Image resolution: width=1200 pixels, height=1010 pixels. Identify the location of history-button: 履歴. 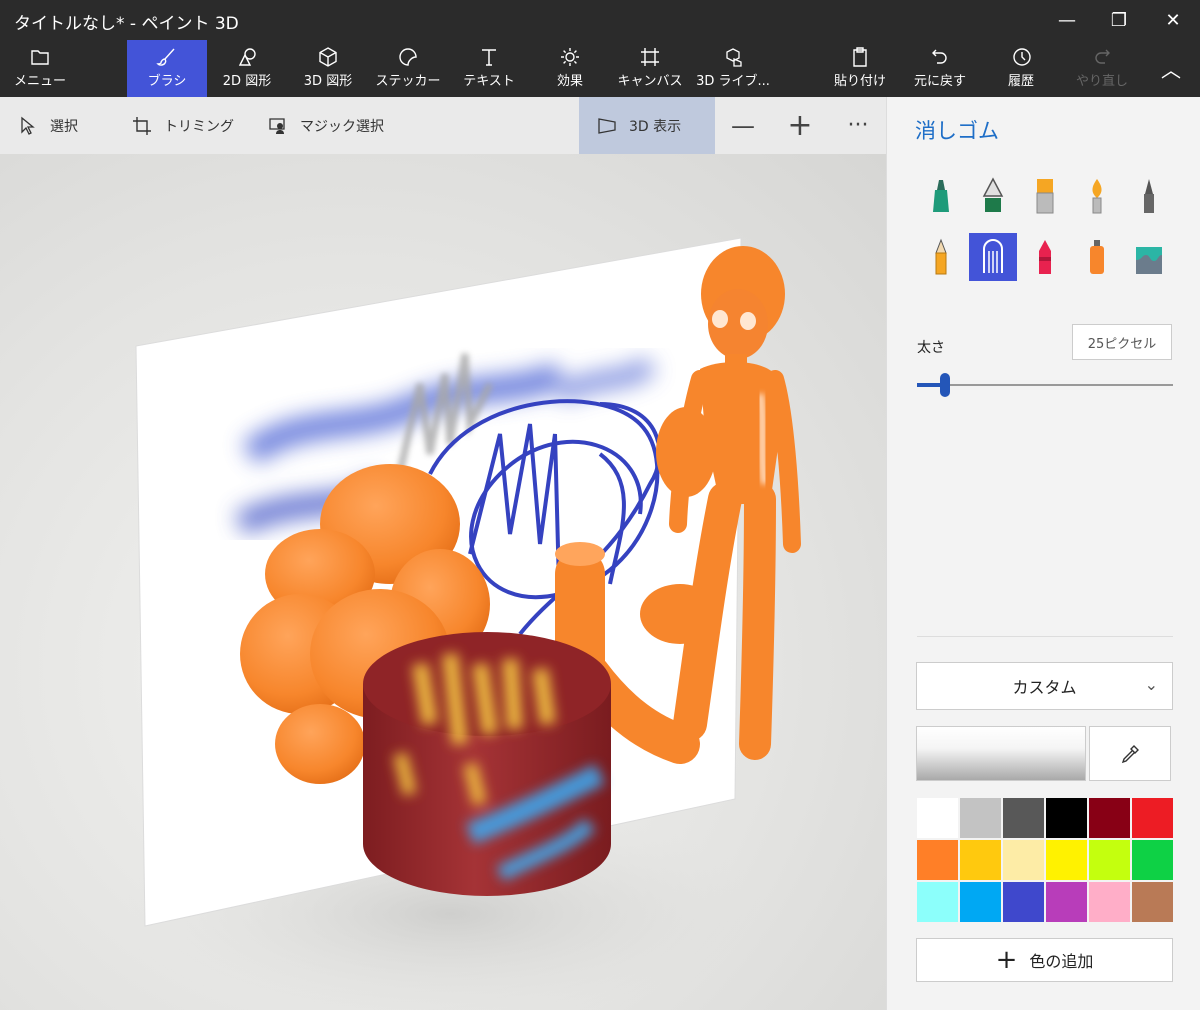
(1021, 68).